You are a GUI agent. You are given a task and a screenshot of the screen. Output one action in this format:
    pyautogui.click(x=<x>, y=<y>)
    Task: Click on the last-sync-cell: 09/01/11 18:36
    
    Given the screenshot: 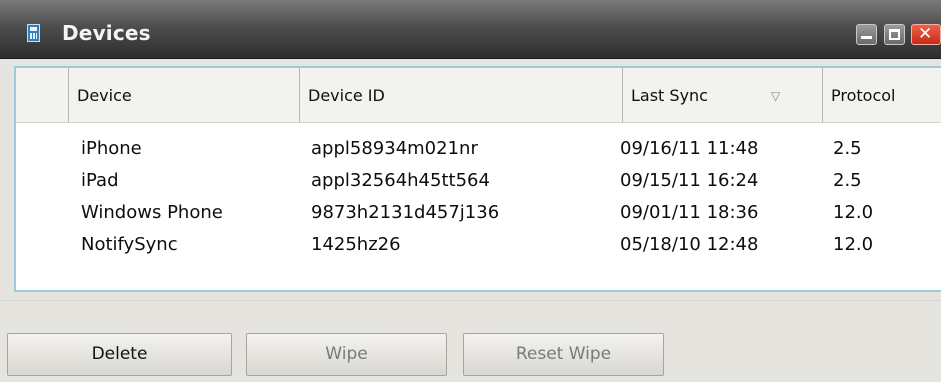 What is the action you would take?
    pyautogui.click(x=689, y=212)
    